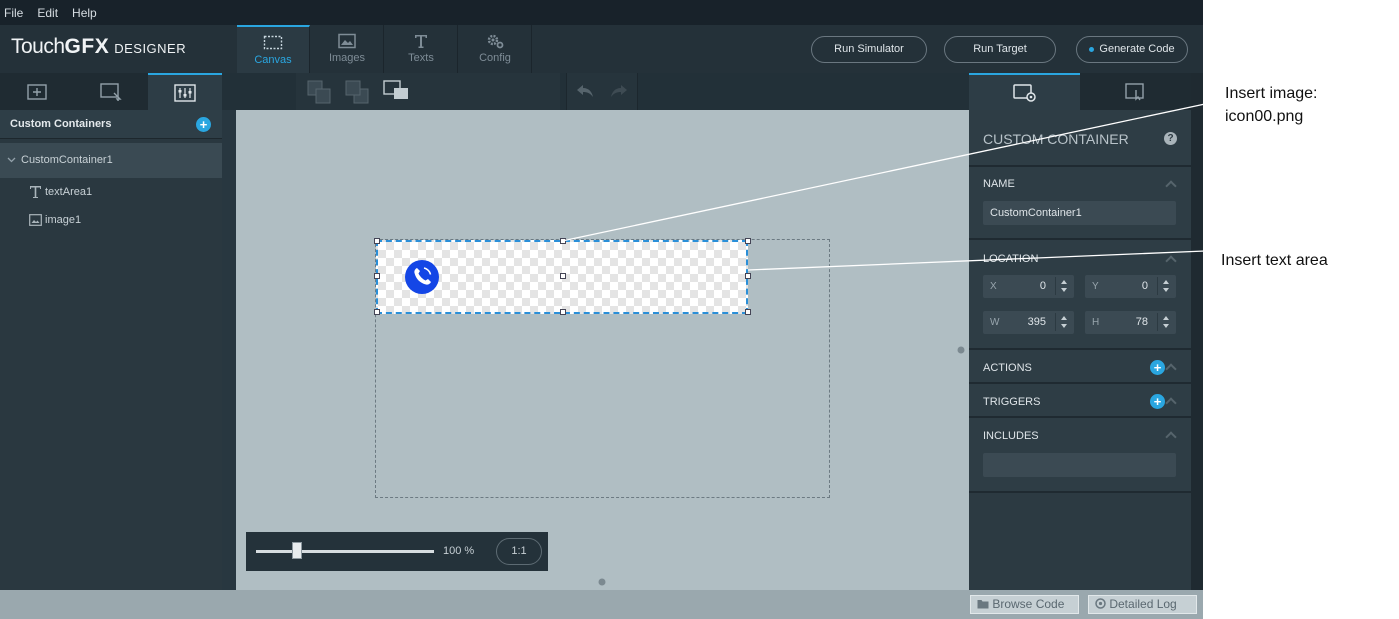 This screenshot has width=1399, height=619. I want to click on text-icon, so click(421, 38).